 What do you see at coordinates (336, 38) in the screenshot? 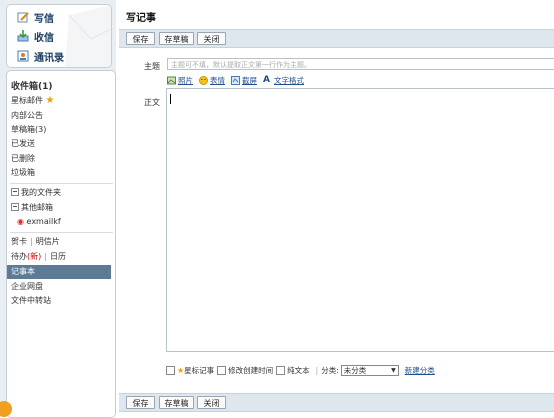
I see `top-toolbar: 保存 存草稿 关闭` at bounding box center [336, 38].